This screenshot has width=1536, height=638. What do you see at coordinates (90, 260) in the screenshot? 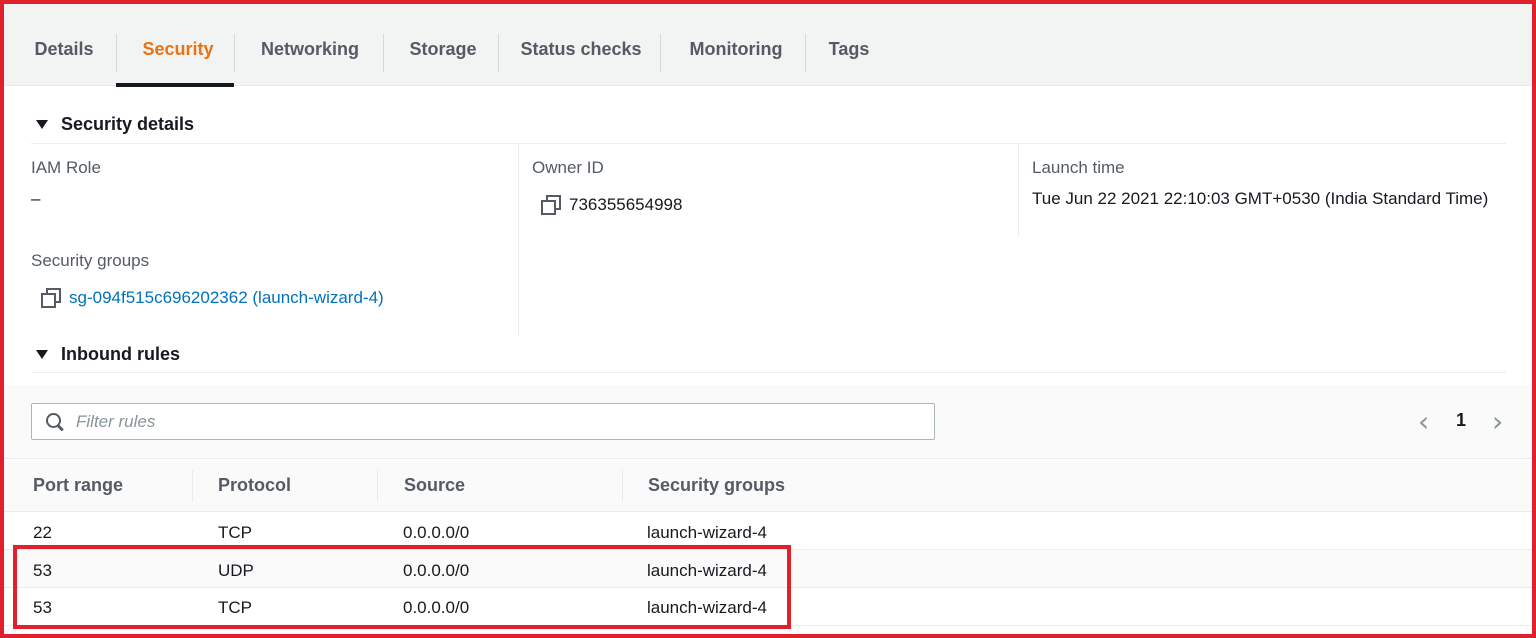
I see `security-groups-label: Security groups` at bounding box center [90, 260].